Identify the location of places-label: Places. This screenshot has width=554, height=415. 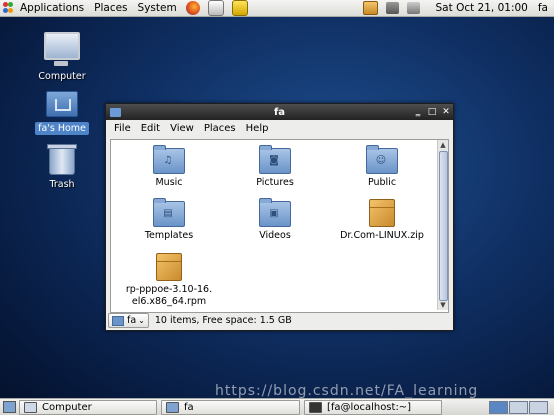
(111, 8).